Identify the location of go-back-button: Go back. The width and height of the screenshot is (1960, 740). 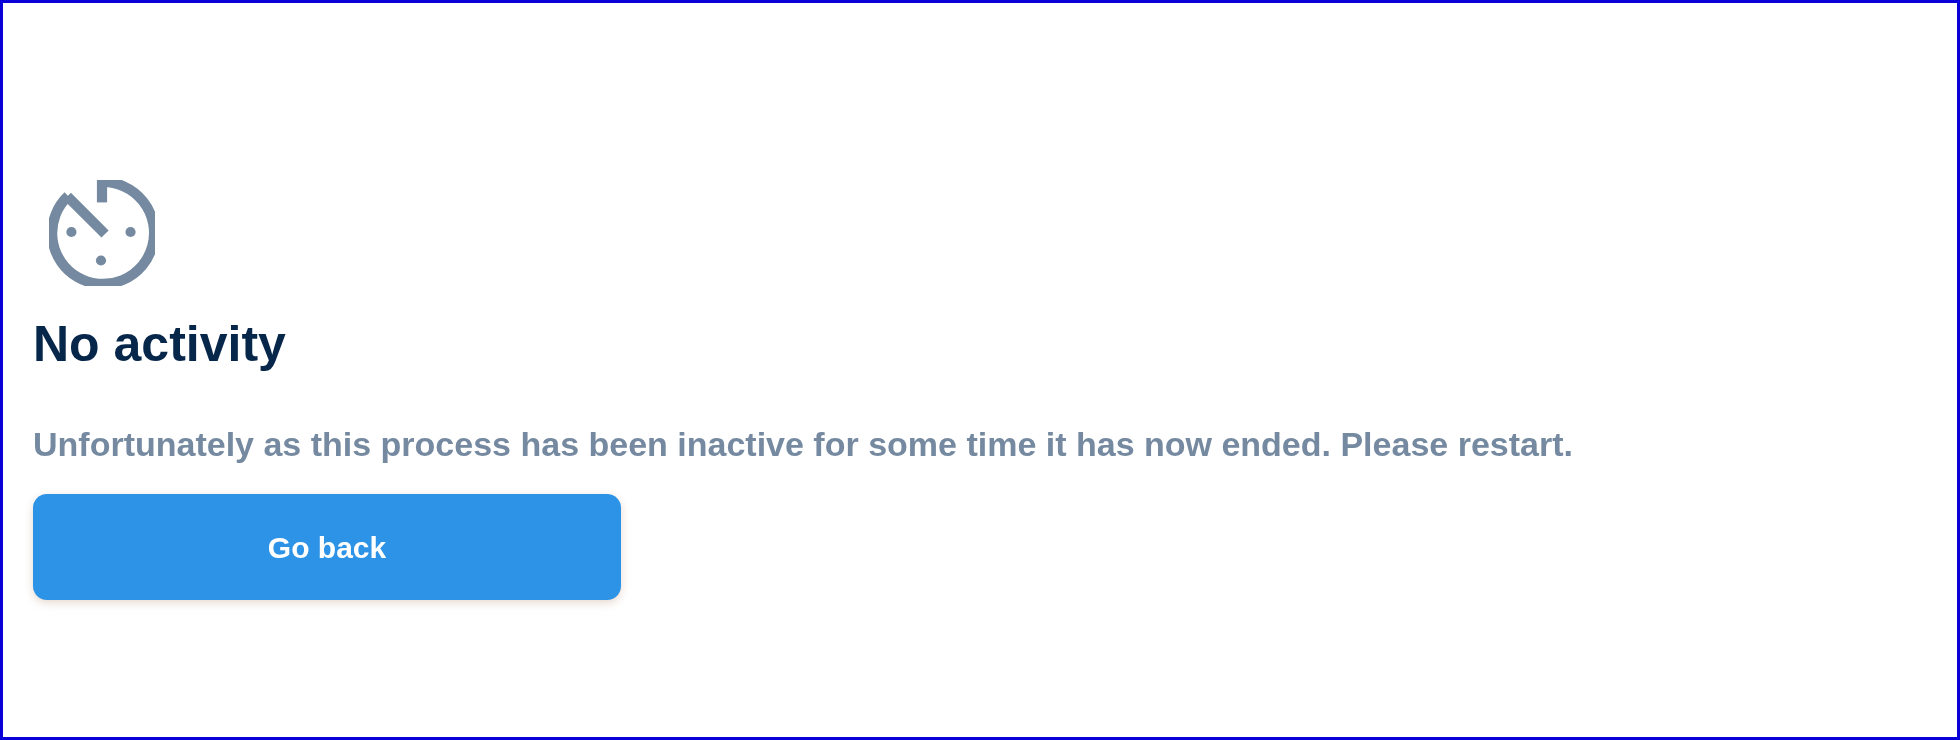
(327, 547).